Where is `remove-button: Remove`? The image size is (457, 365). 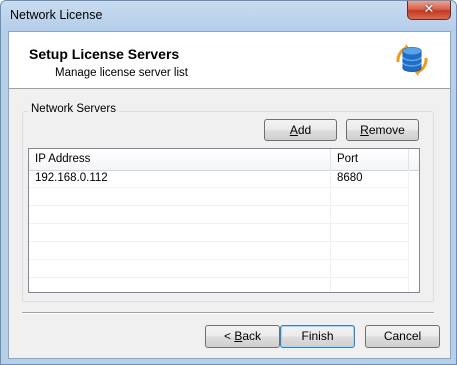
remove-button: Remove is located at coordinates (382, 130).